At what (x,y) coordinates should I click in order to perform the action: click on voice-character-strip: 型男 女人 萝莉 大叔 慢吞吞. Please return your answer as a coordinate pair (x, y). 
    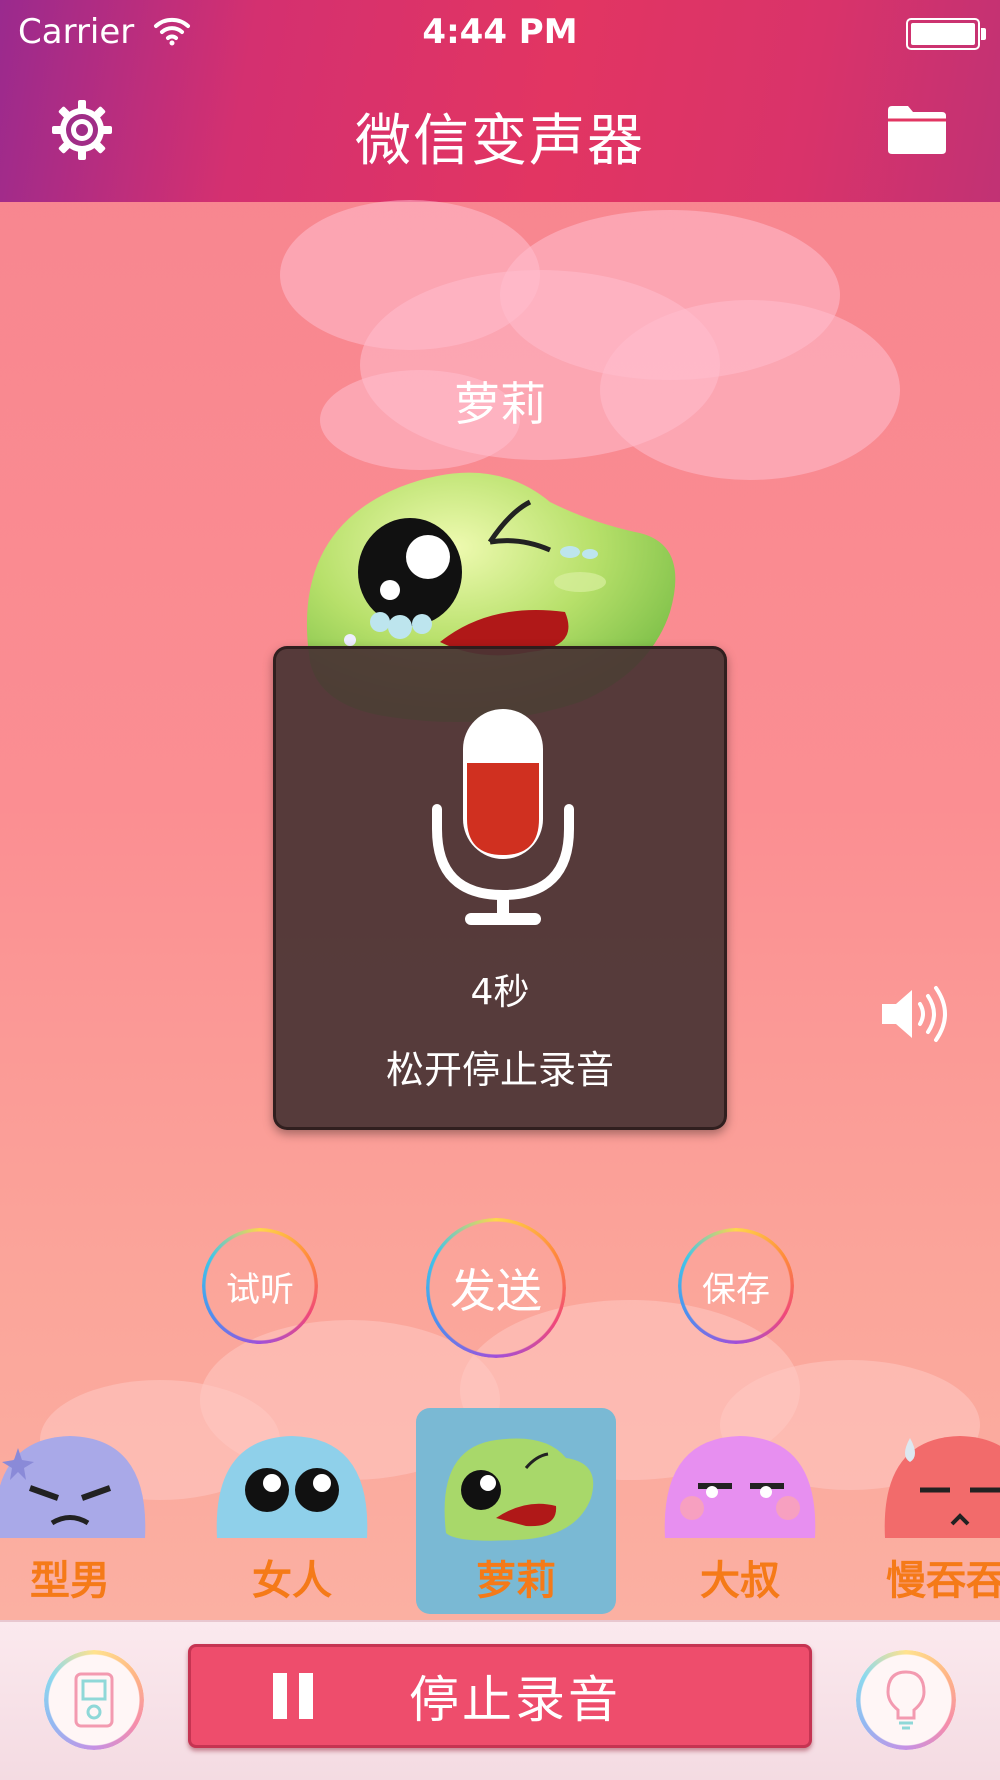
    Looking at the image, I should click on (500, 1511).